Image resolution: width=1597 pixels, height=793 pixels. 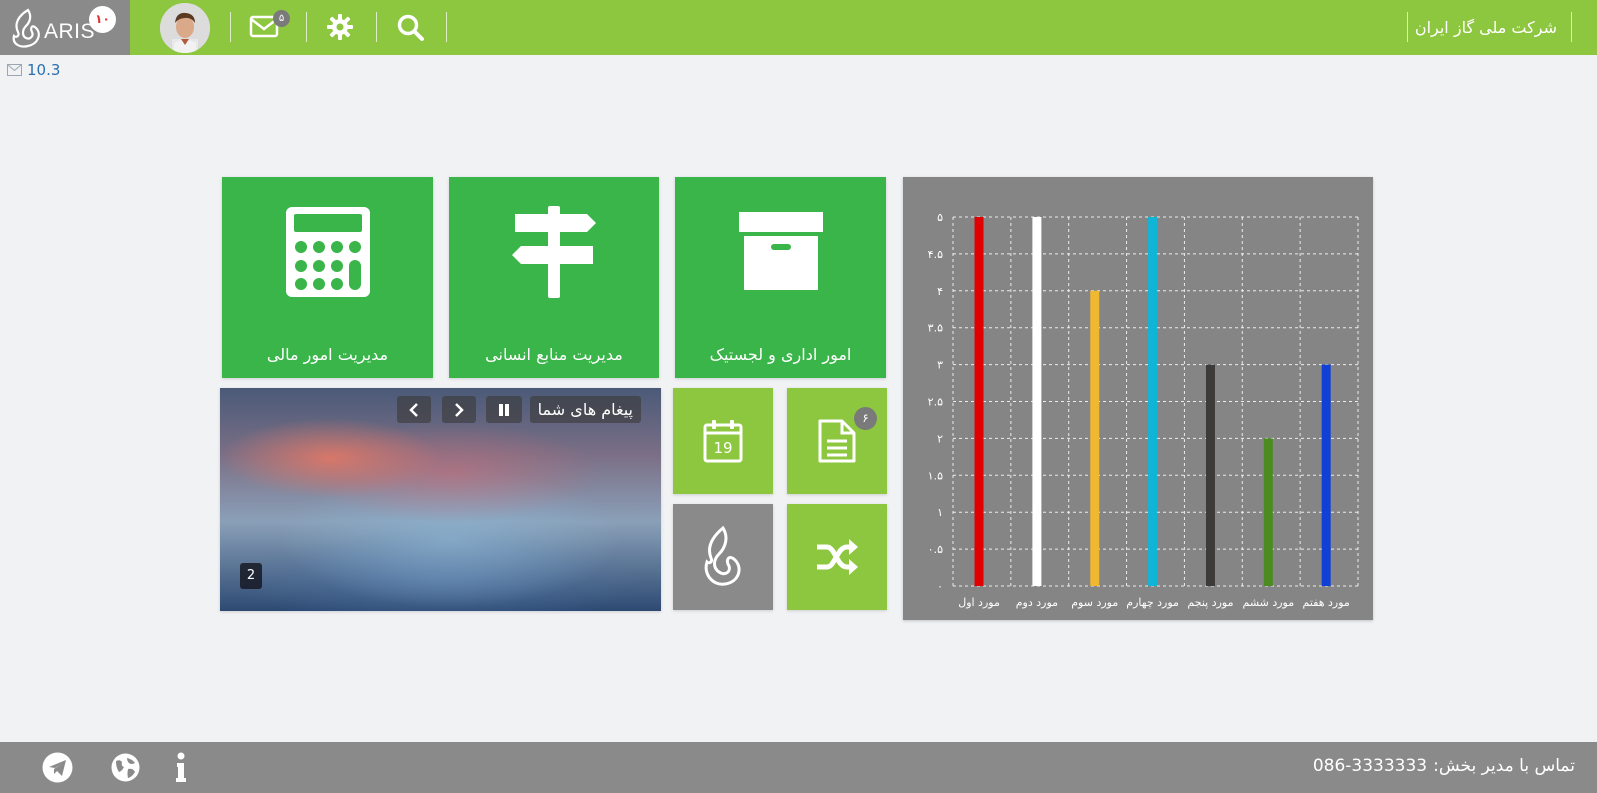 I want to click on user-avatar, so click(x=185, y=28).